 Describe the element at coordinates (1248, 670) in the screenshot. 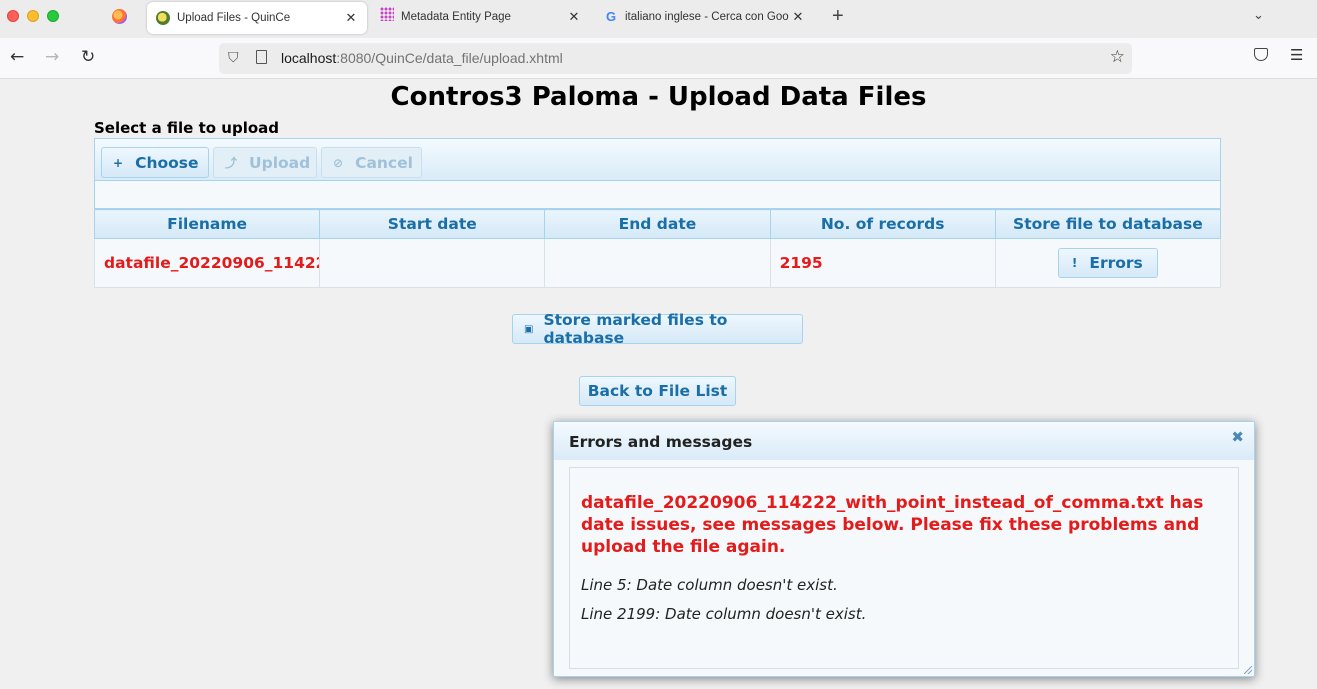

I see `resize-handle-icon` at that location.